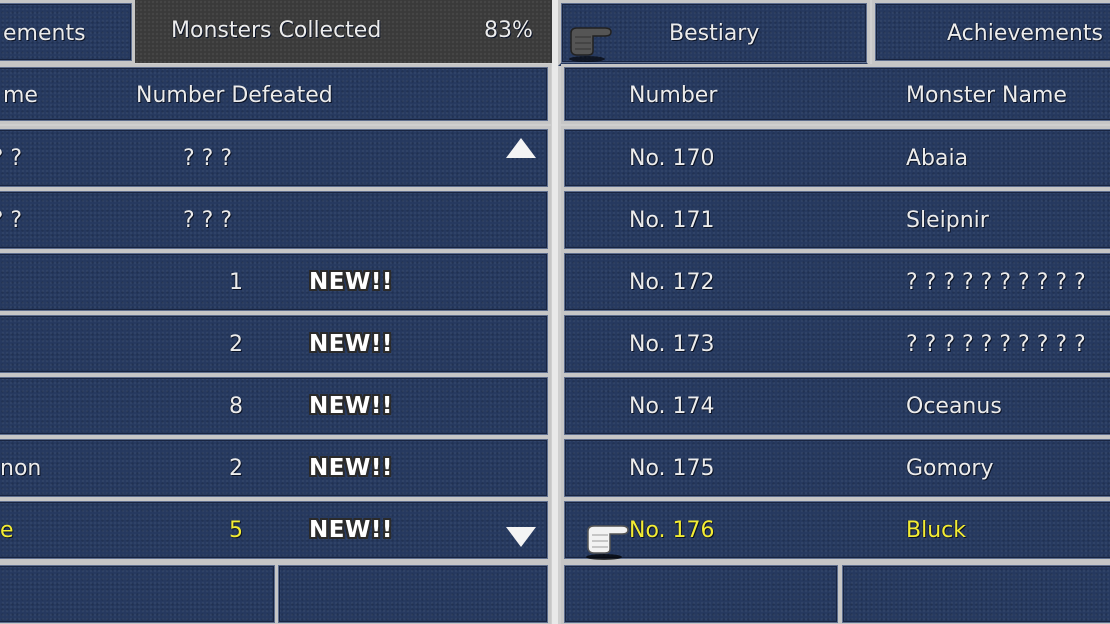 This screenshot has width=1110, height=624. Describe the element at coordinates (986, 95) in the screenshot. I see `header-monster-name: Monster Name` at that location.